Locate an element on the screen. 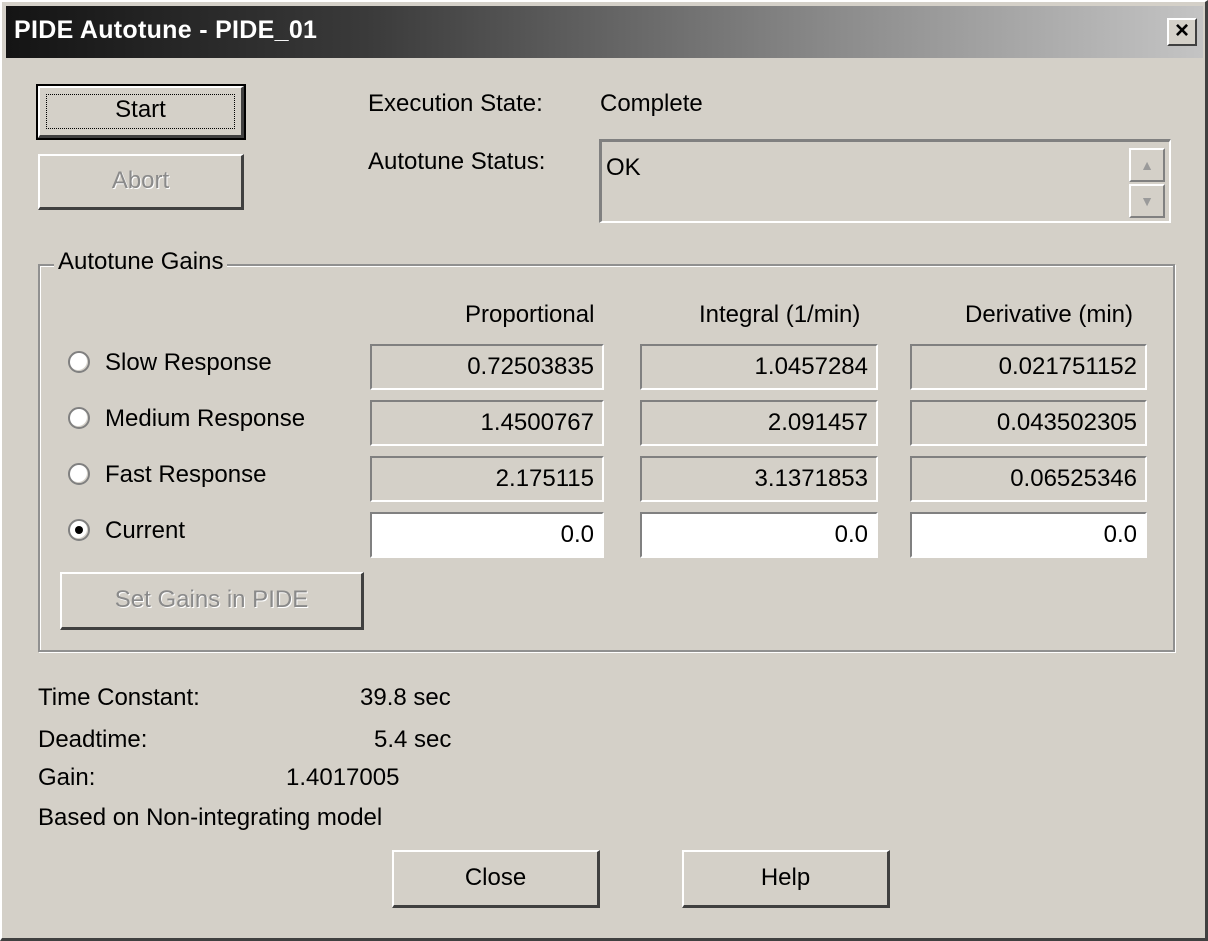 Image resolution: width=1208 pixels, height=941 pixels. close-window-button: × is located at coordinates (1182, 32).